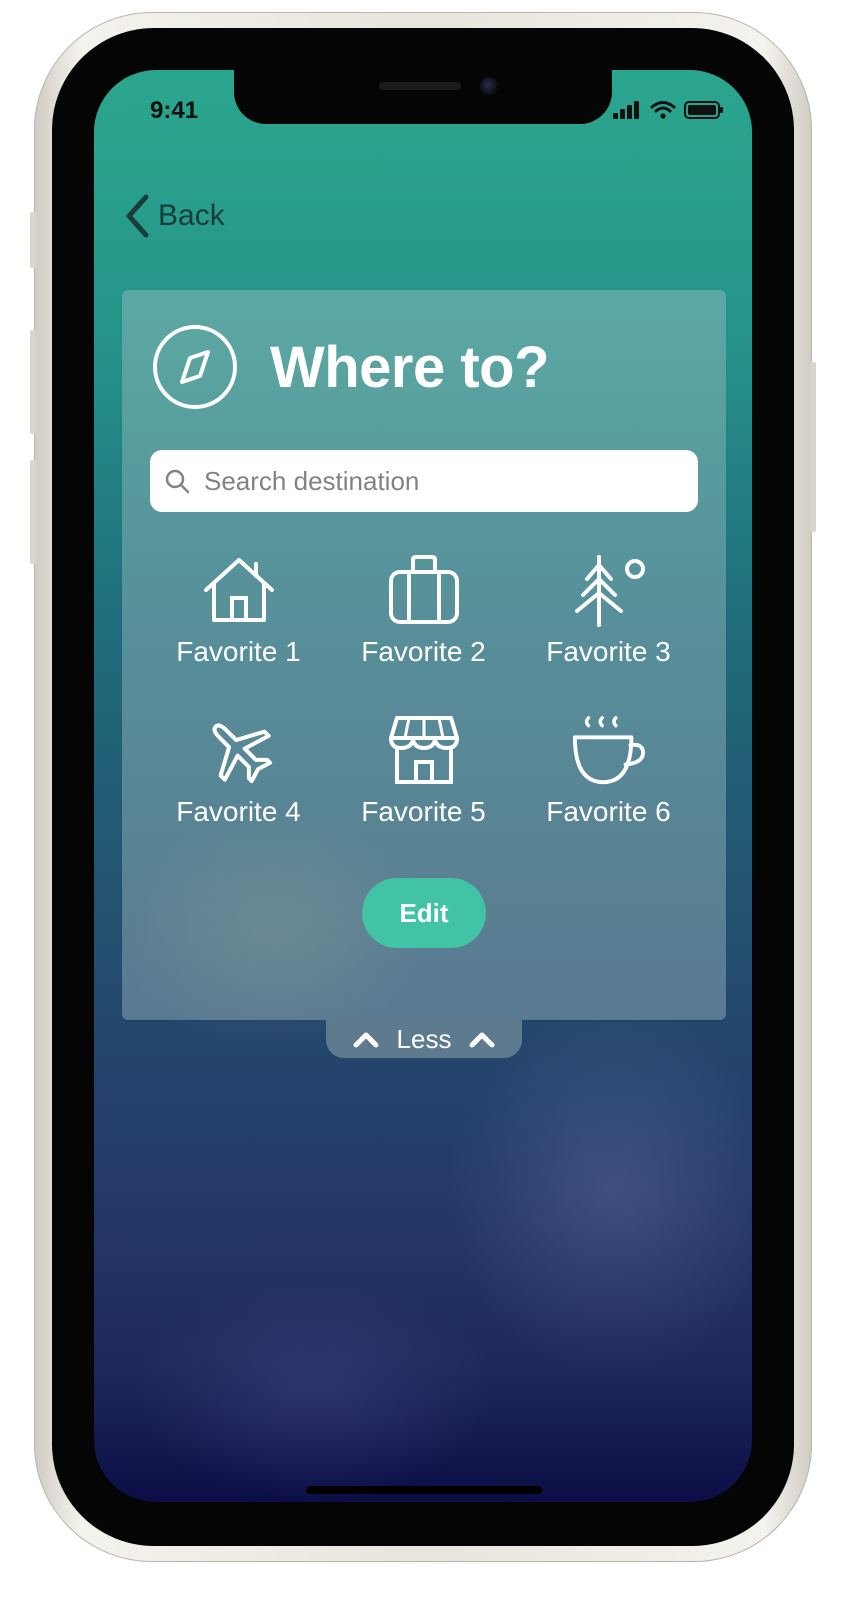  I want to click on favorite-label-1: Favorite 1, so click(238, 651).